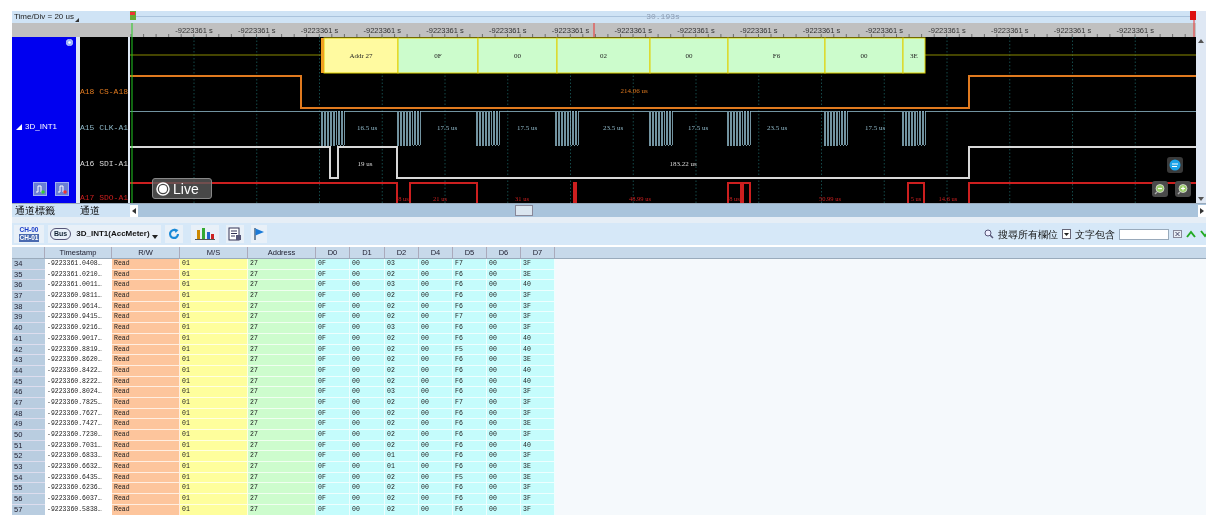  I want to click on horizontal-scrollbar, so click(668, 210).